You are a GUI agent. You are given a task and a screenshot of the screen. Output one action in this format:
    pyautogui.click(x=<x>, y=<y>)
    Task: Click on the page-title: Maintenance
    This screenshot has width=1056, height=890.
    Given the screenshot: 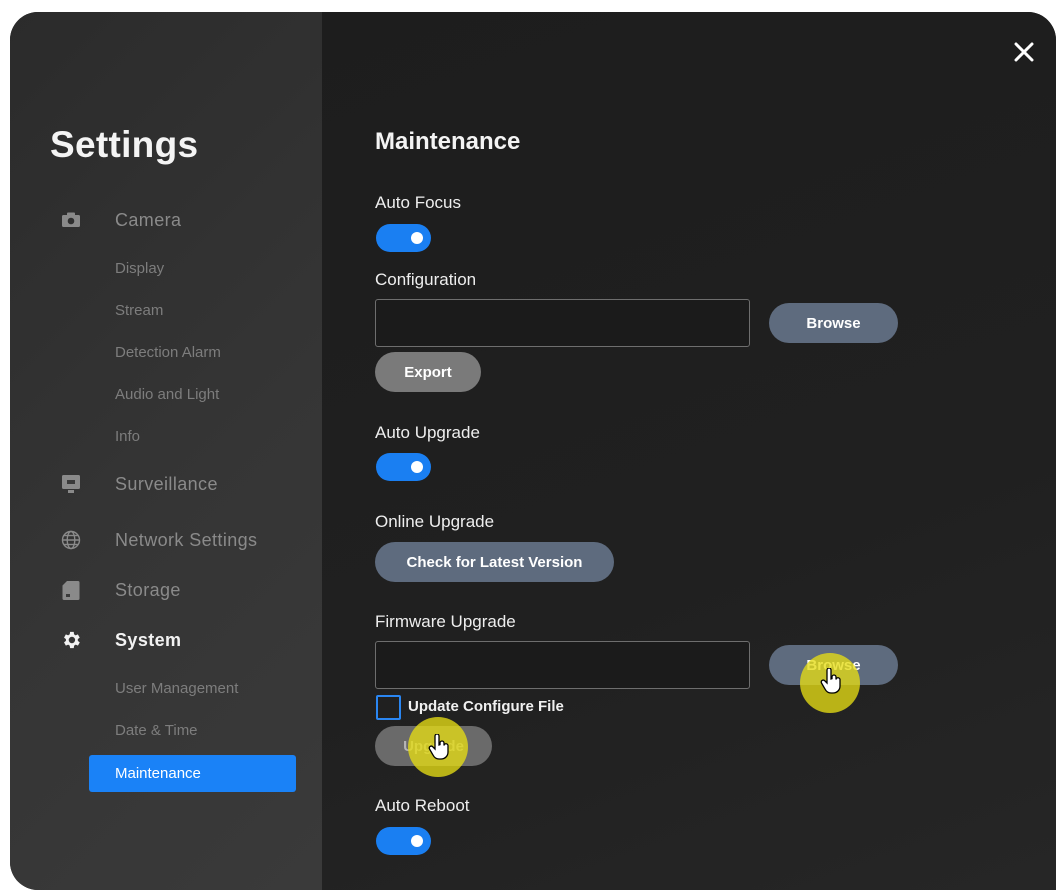 What is the action you would take?
    pyautogui.click(x=448, y=141)
    